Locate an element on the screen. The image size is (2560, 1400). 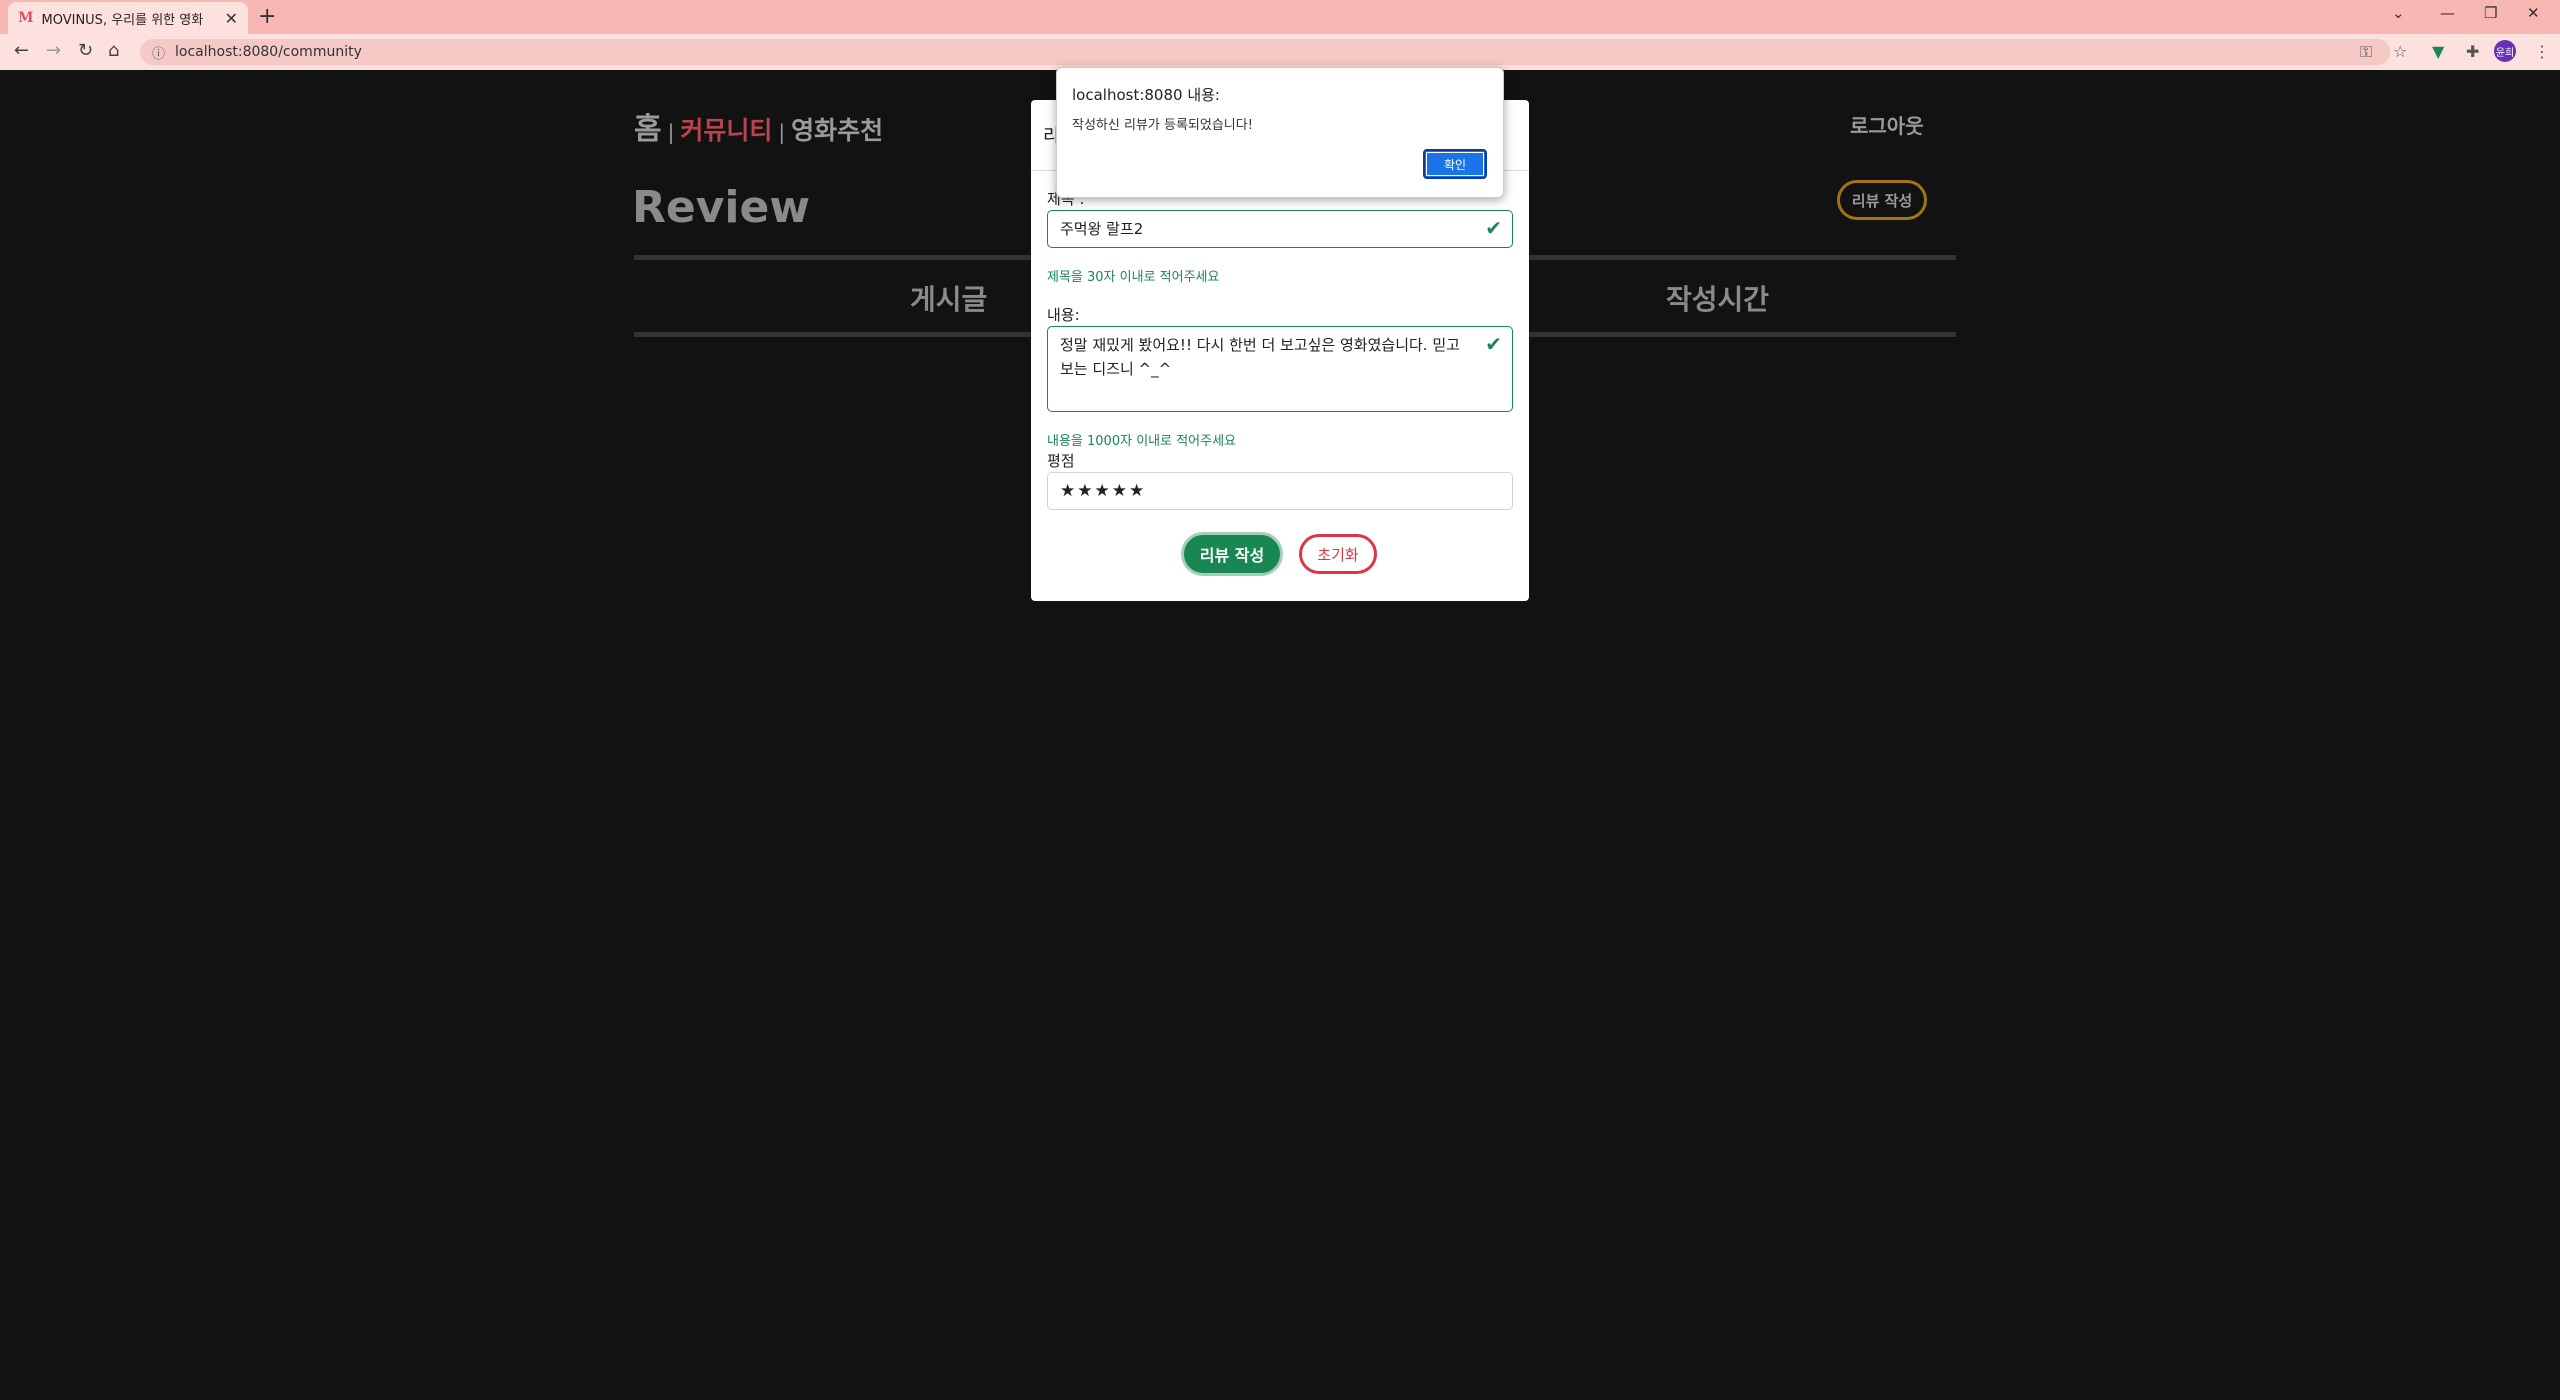
close-window-icon: ✕ is located at coordinates (2533, 13).